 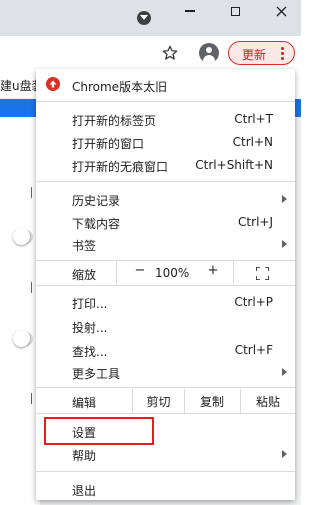 What do you see at coordinates (96, 224) in the screenshot?
I see `menu-item-label: 下载内容` at bounding box center [96, 224].